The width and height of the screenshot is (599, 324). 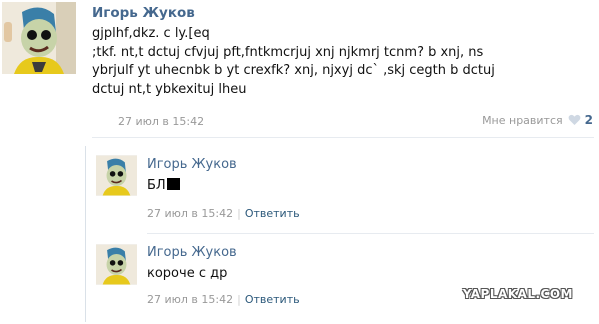 I want to click on post-text-line: dctuj nt,t ybkexituj lheu, so click(x=169, y=89).